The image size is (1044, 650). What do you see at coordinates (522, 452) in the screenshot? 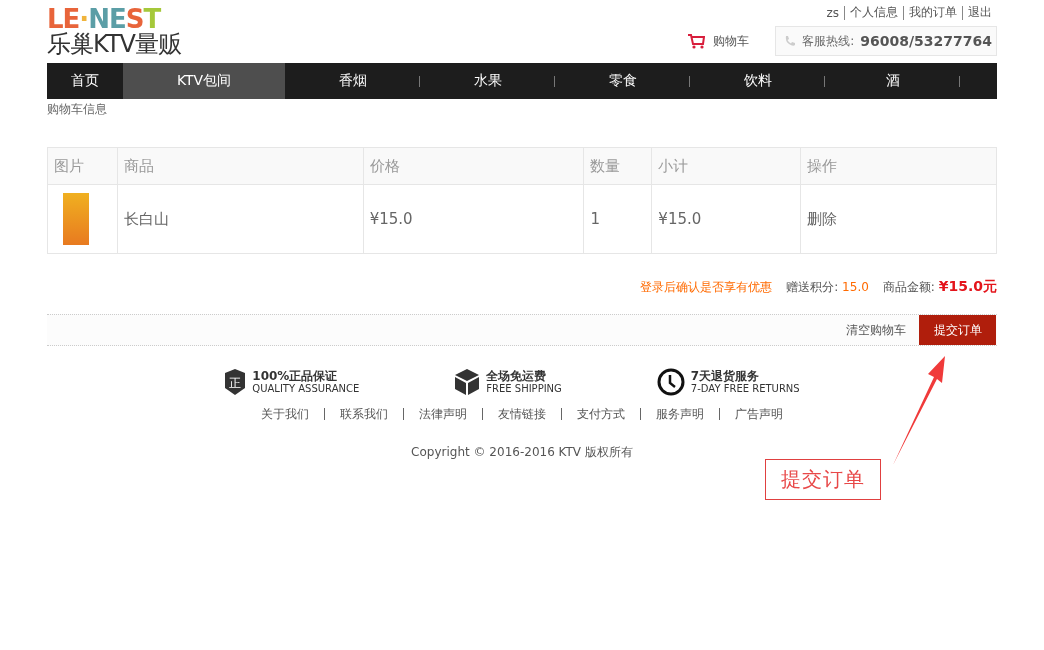
I see `copyright: Copyright © 2016-2016 KTV 版权所有` at bounding box center [522, 452].